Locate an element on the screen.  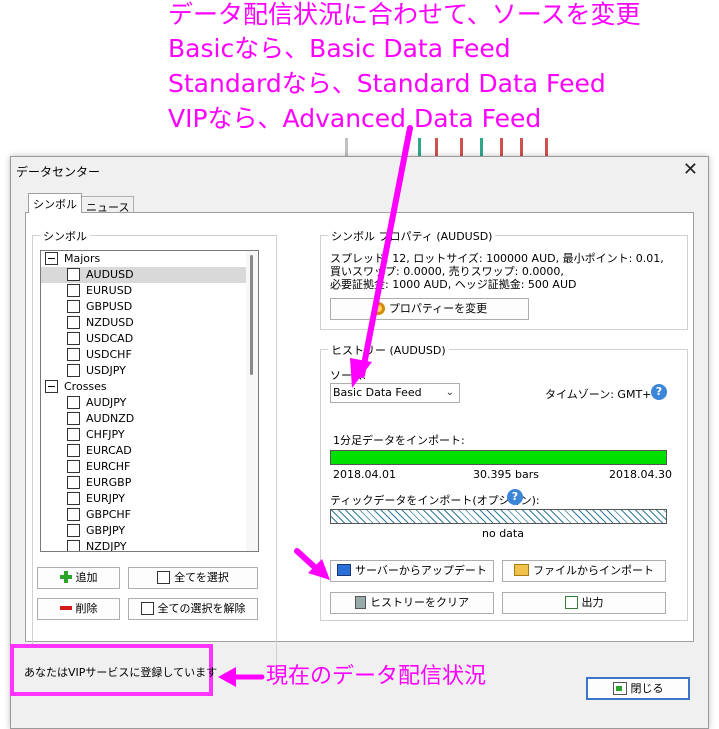
source-arrow-line is located at coordinates (386, 251).